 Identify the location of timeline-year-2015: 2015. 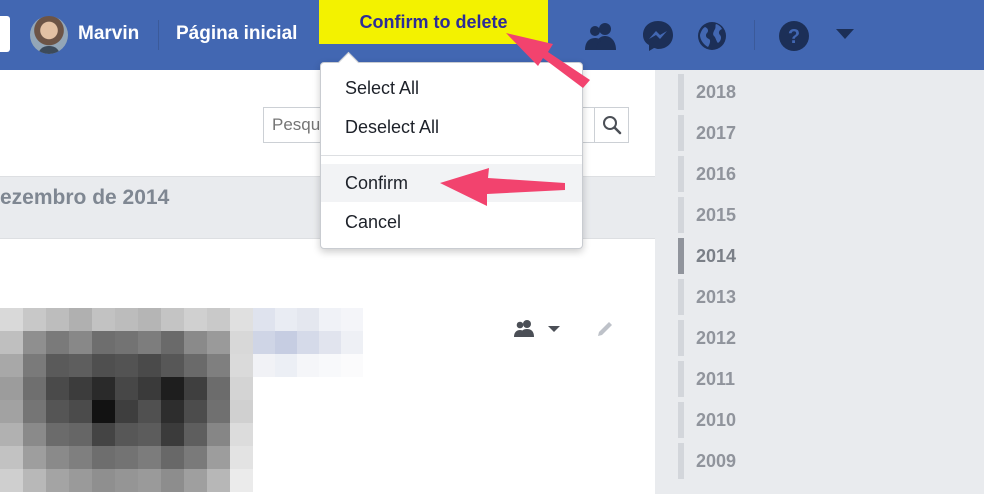
(738, 215).